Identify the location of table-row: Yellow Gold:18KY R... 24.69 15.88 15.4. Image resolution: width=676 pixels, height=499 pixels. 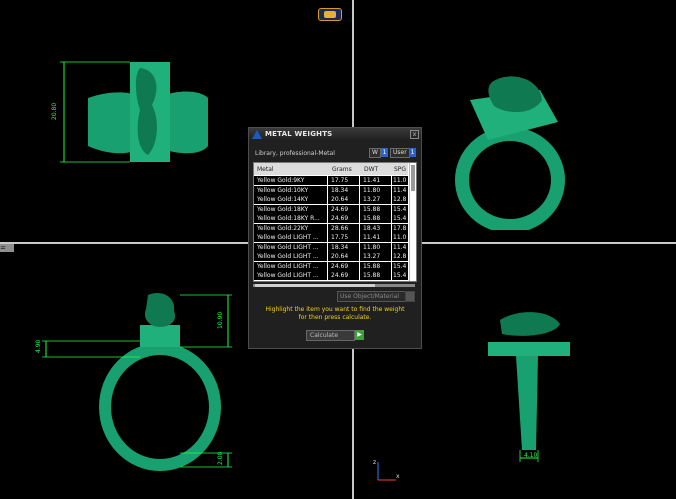
(331, 218).